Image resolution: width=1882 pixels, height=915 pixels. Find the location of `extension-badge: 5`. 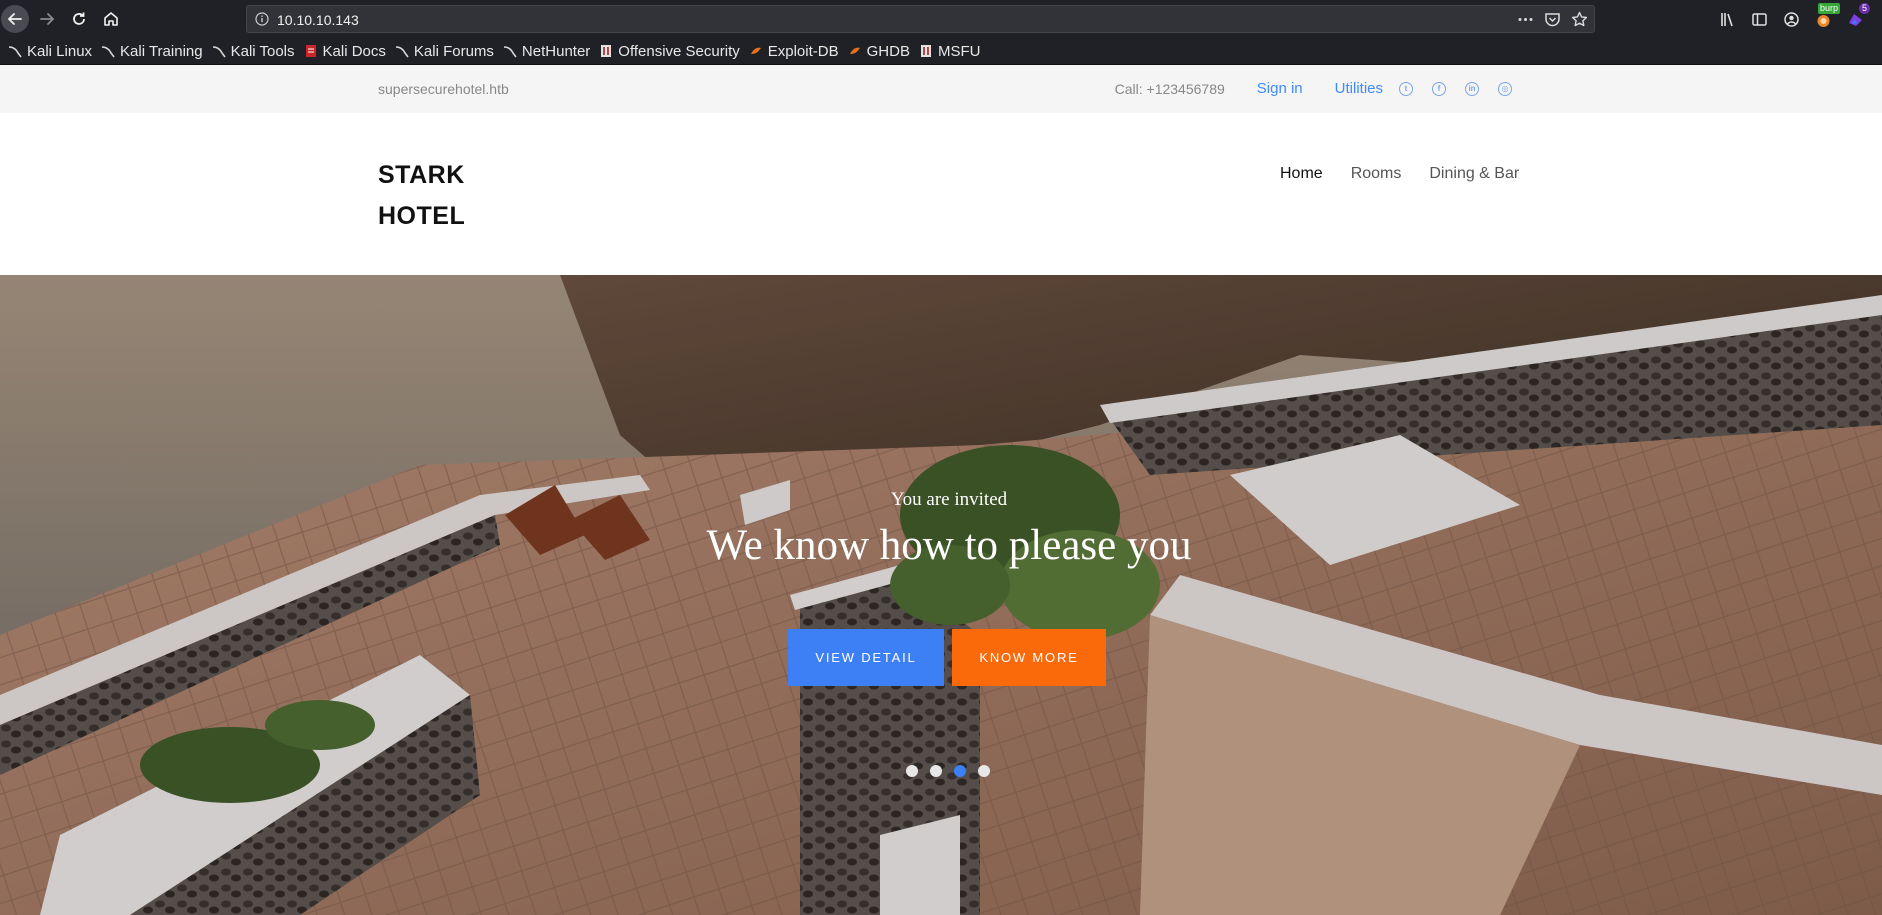

extension-badge: 5 is located at coordinates (1864, 8).